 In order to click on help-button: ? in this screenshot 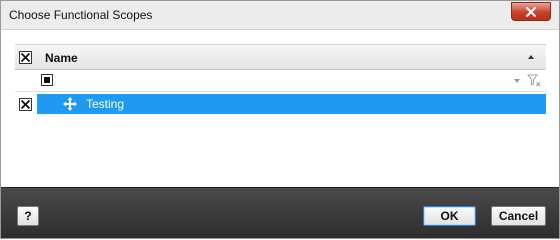, I will do `click(28, 216)`.